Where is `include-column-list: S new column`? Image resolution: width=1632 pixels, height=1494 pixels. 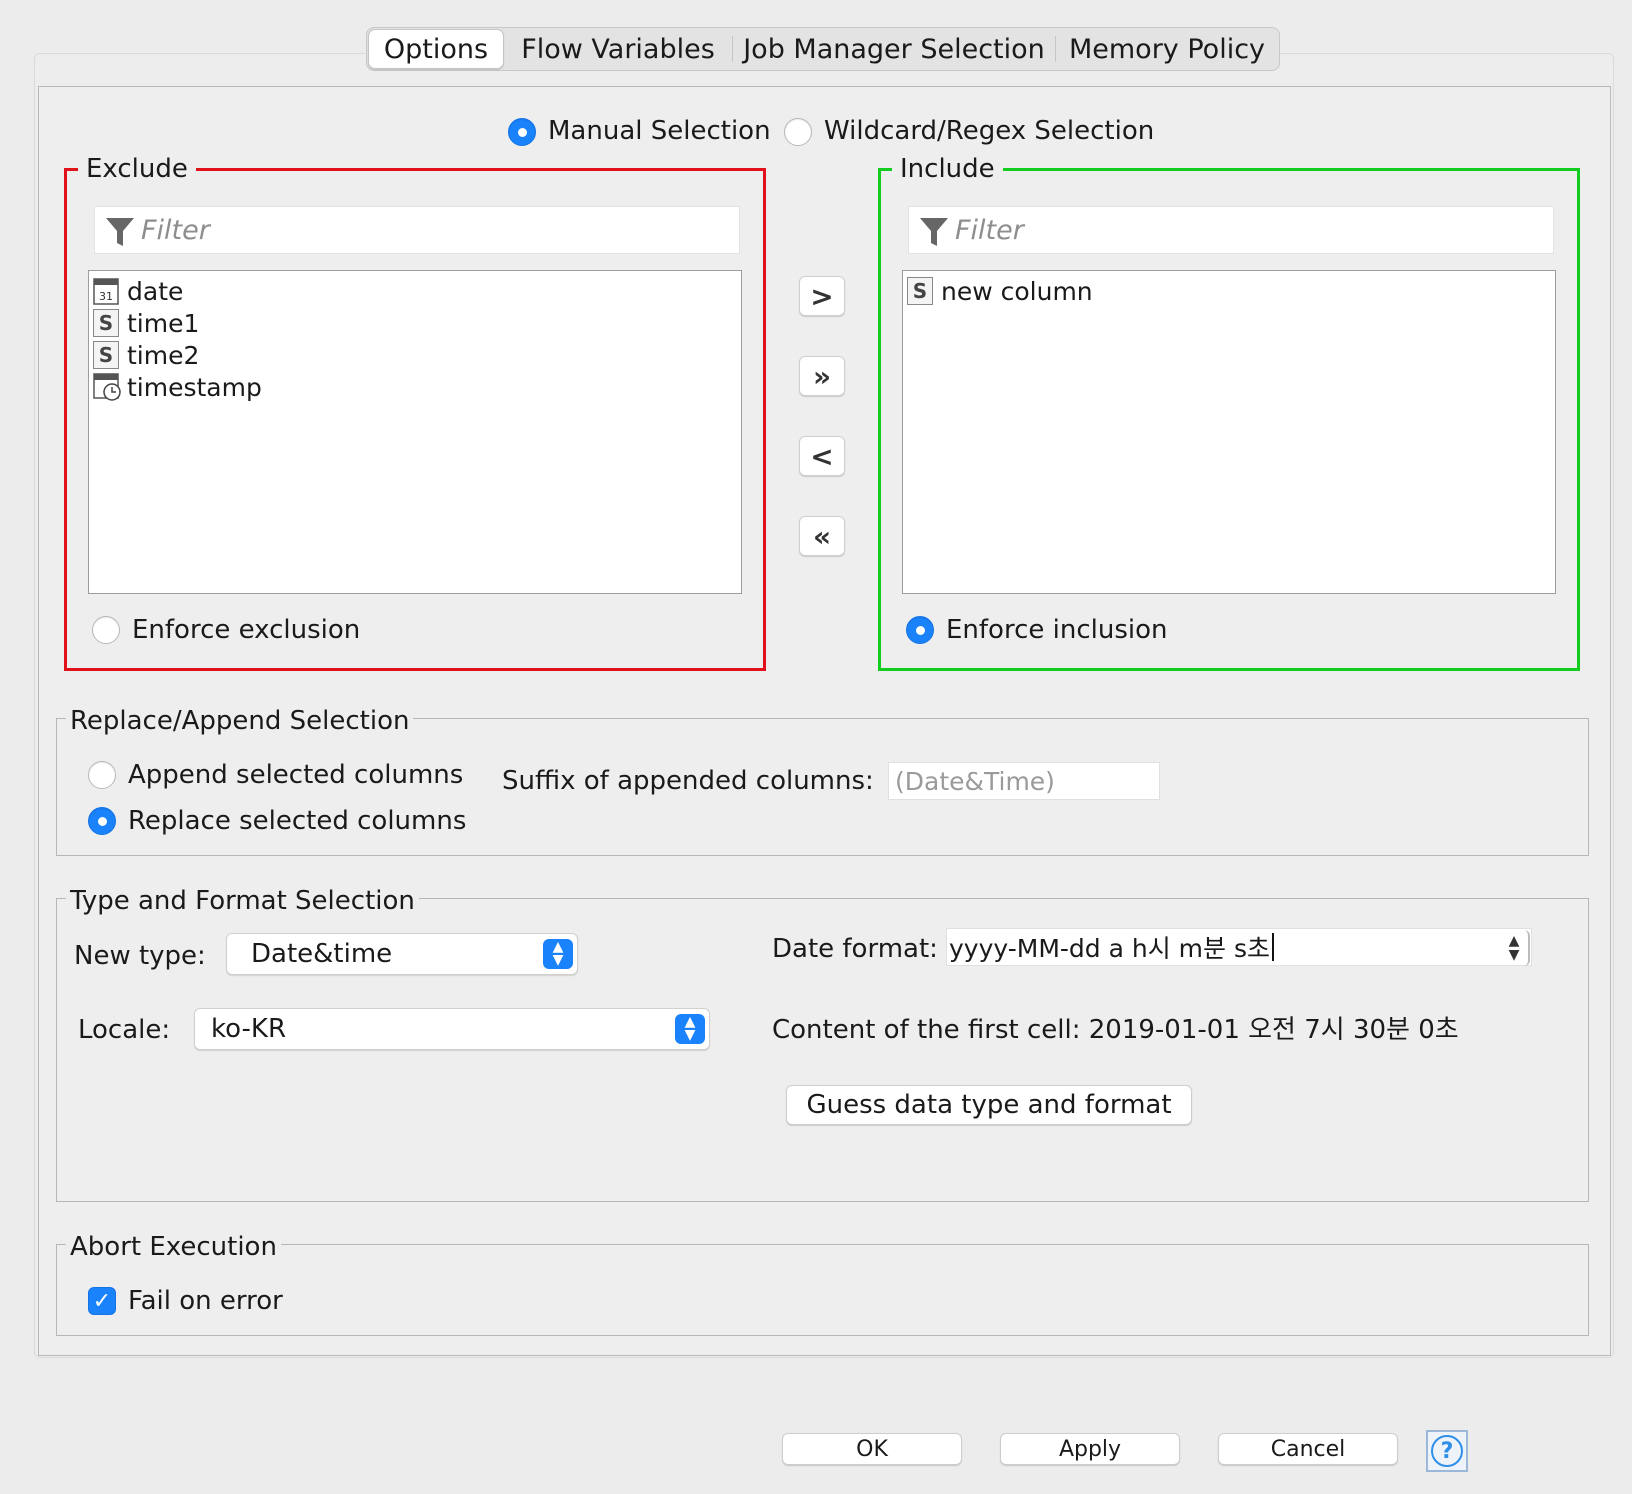 include-column-list: S new column is located at coordinates (1229, 432).